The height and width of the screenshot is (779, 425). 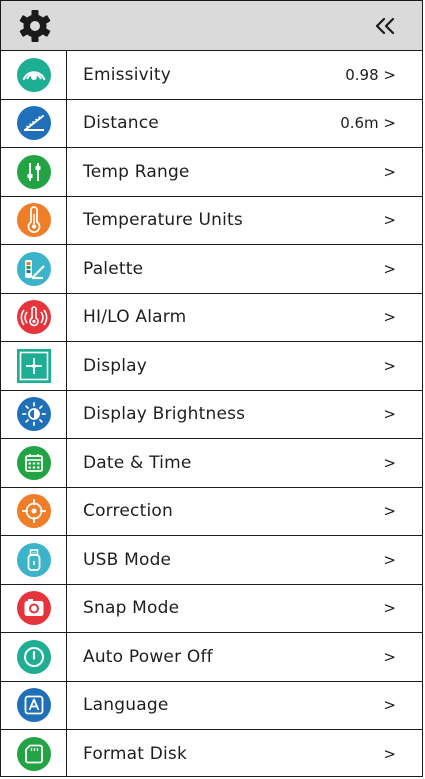 I want to click on power-icon, so click(x=33, y=656).